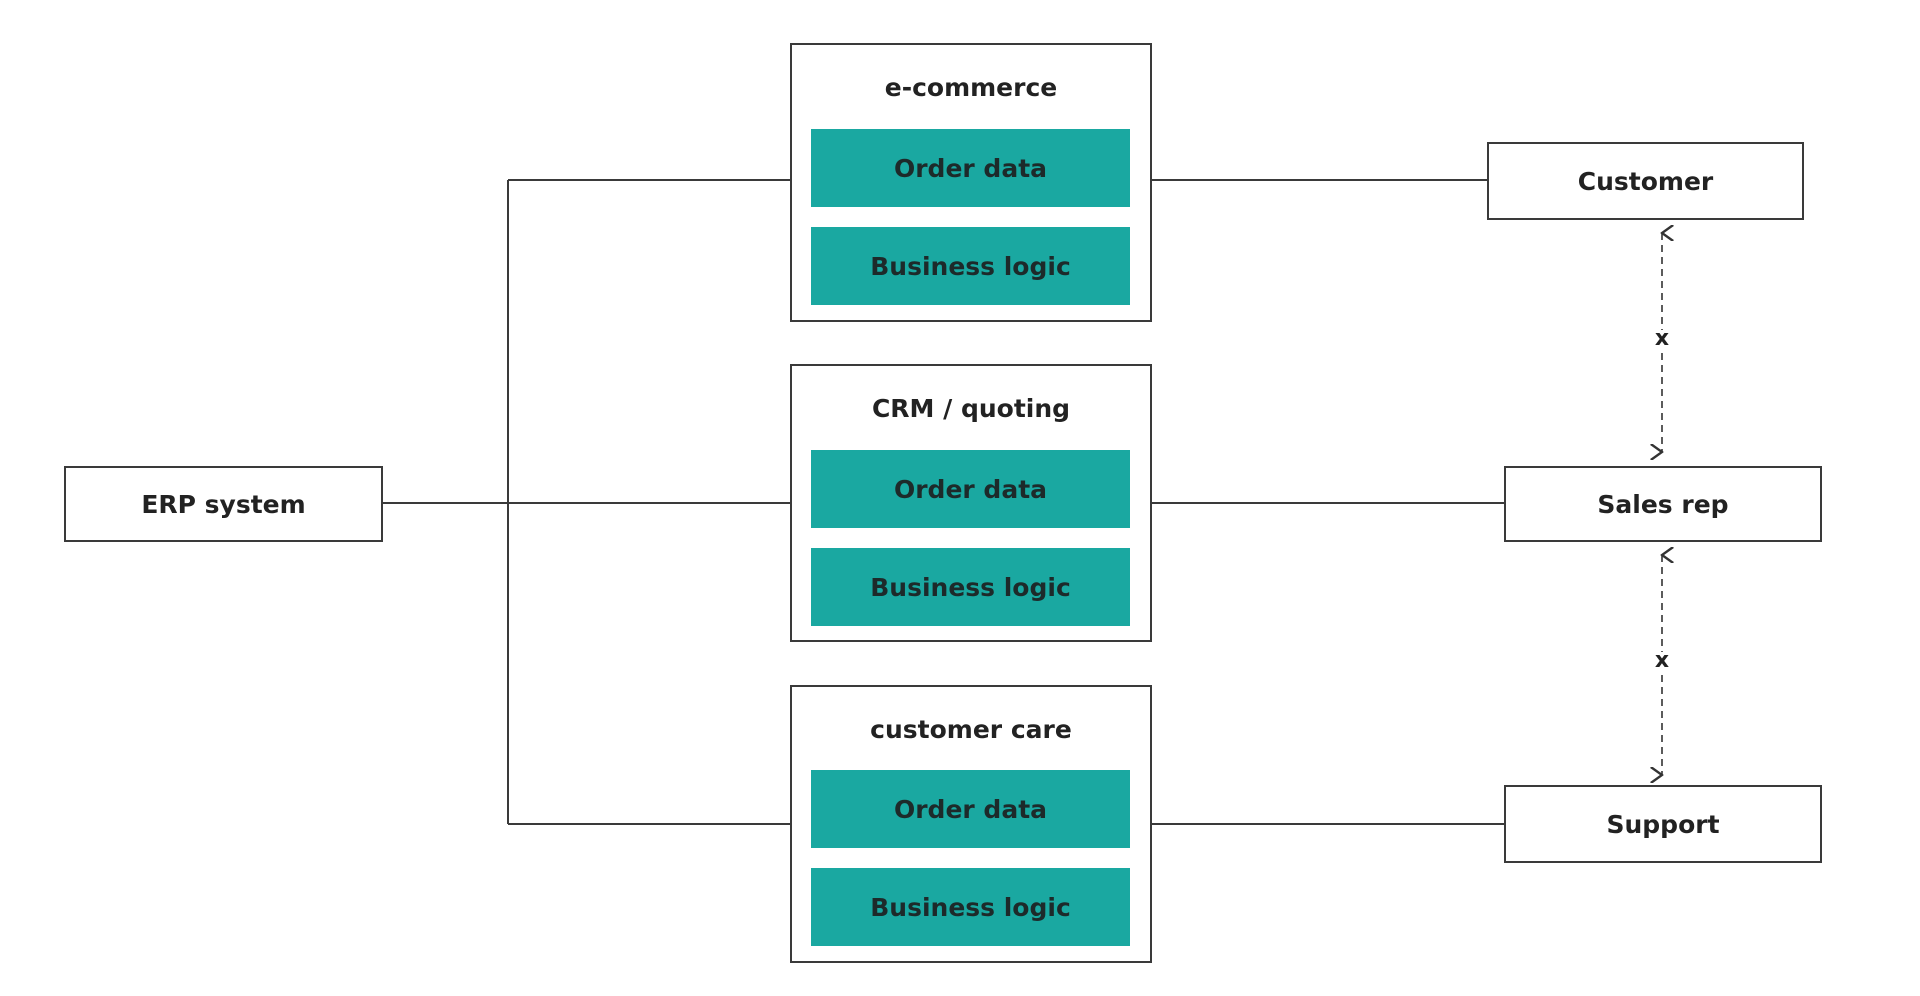  I want to click on customer-label: Customer, so click(1645, 181).